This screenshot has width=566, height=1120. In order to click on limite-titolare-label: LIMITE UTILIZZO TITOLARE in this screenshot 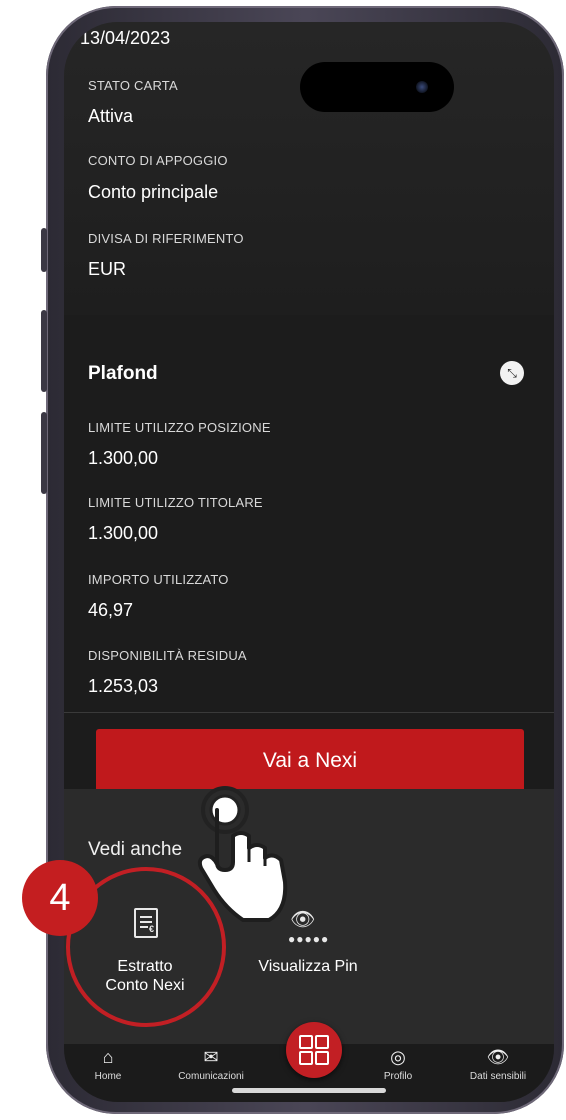, I will do `click(175, 502)`.